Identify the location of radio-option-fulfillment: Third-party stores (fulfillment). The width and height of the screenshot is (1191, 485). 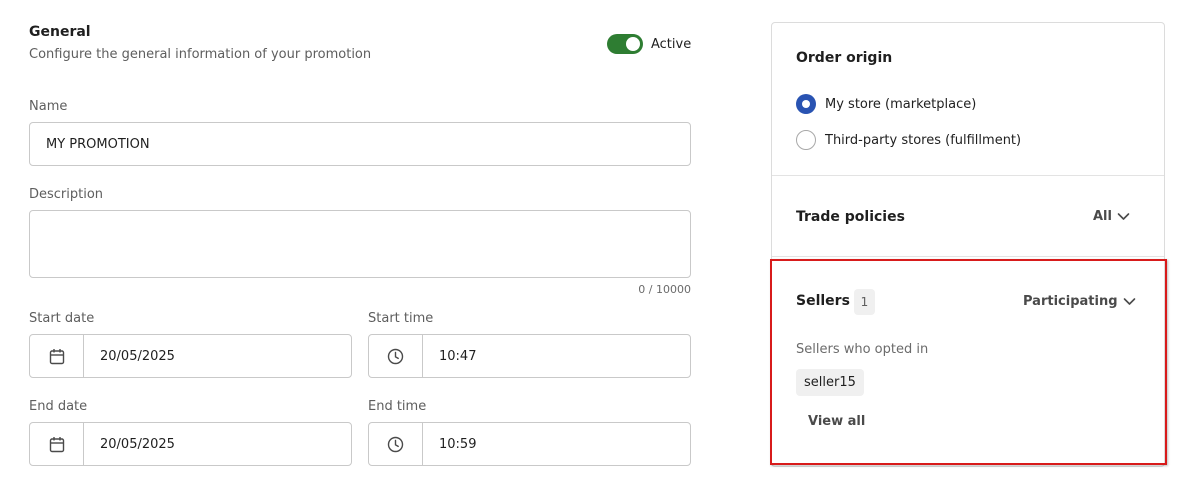
(908, 140).